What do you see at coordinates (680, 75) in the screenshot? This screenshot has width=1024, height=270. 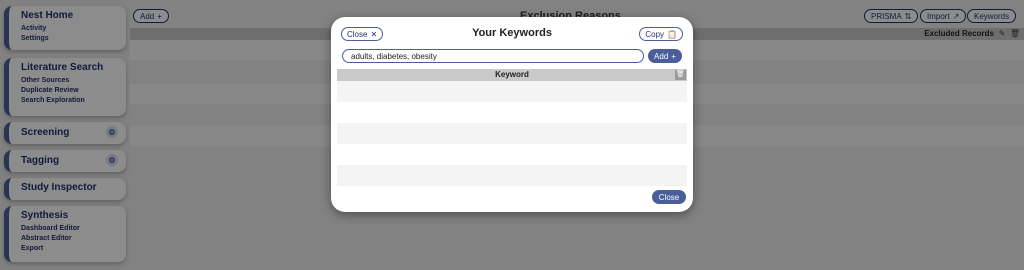 I see `trash-icon: 🗑` at bounding box center [680, 75].